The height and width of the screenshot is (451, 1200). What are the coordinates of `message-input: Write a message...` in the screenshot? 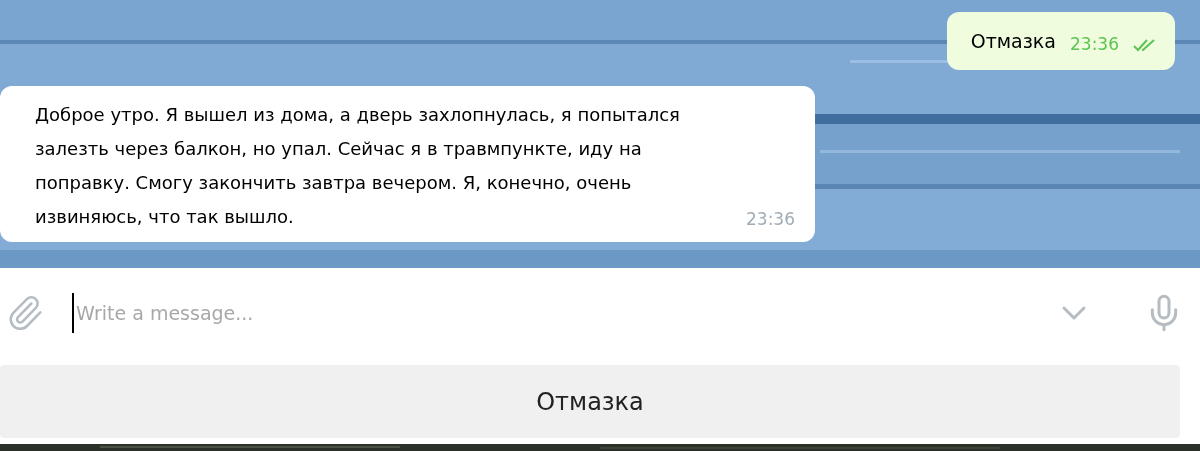 It's located at (563, 313).